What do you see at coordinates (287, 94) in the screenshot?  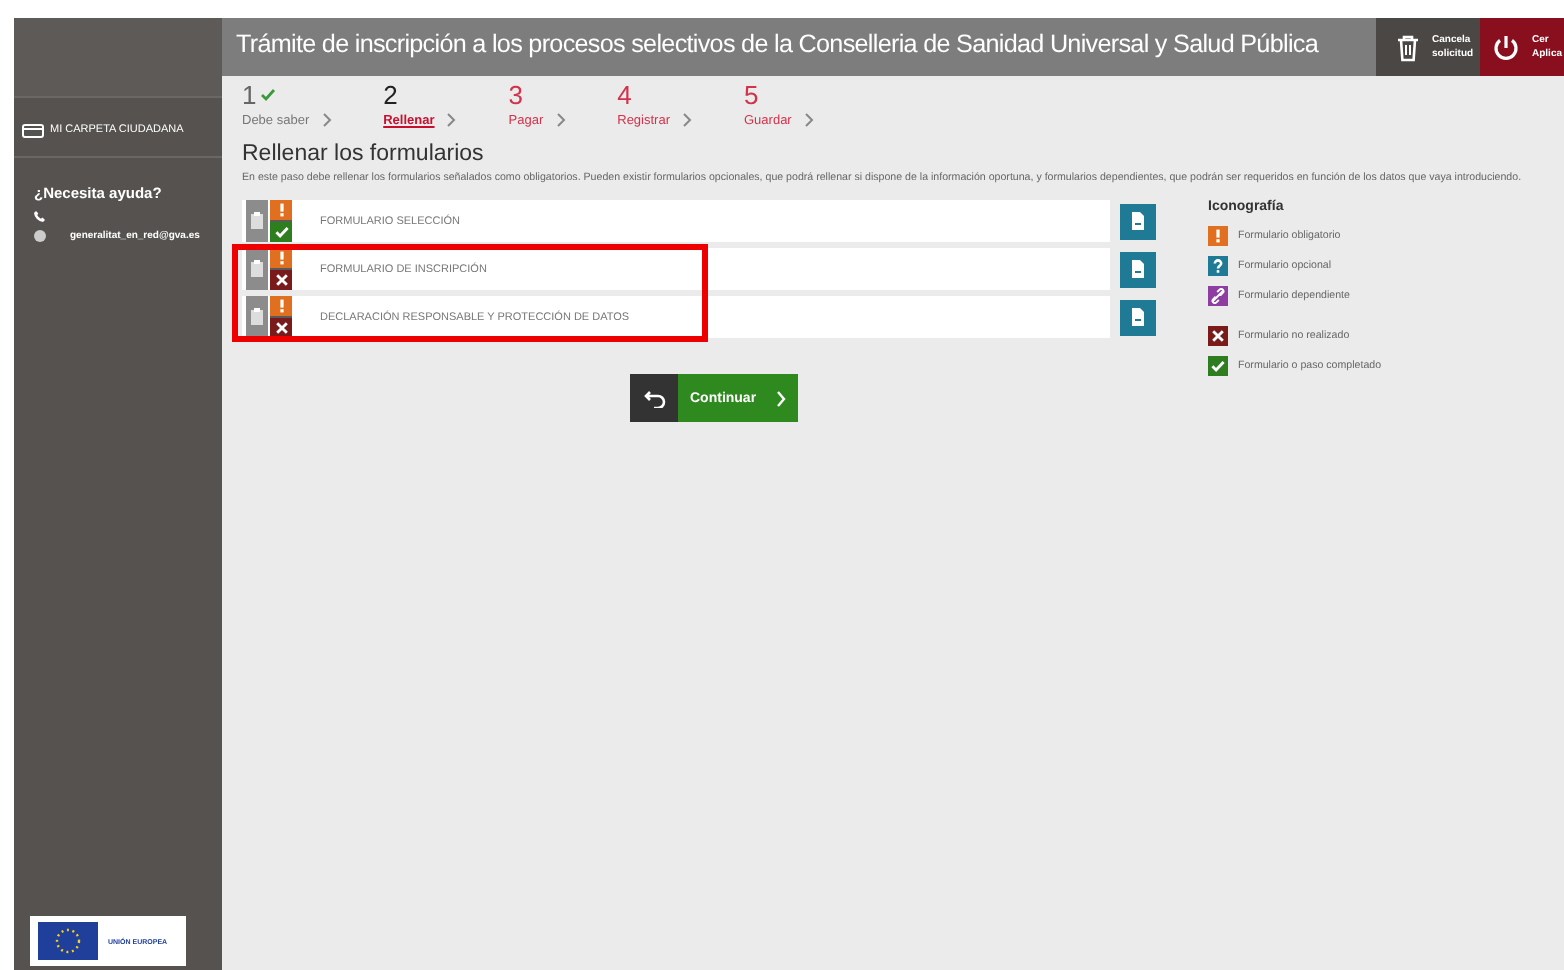 I see `step-number: 1` at bounding box center [287, 94].